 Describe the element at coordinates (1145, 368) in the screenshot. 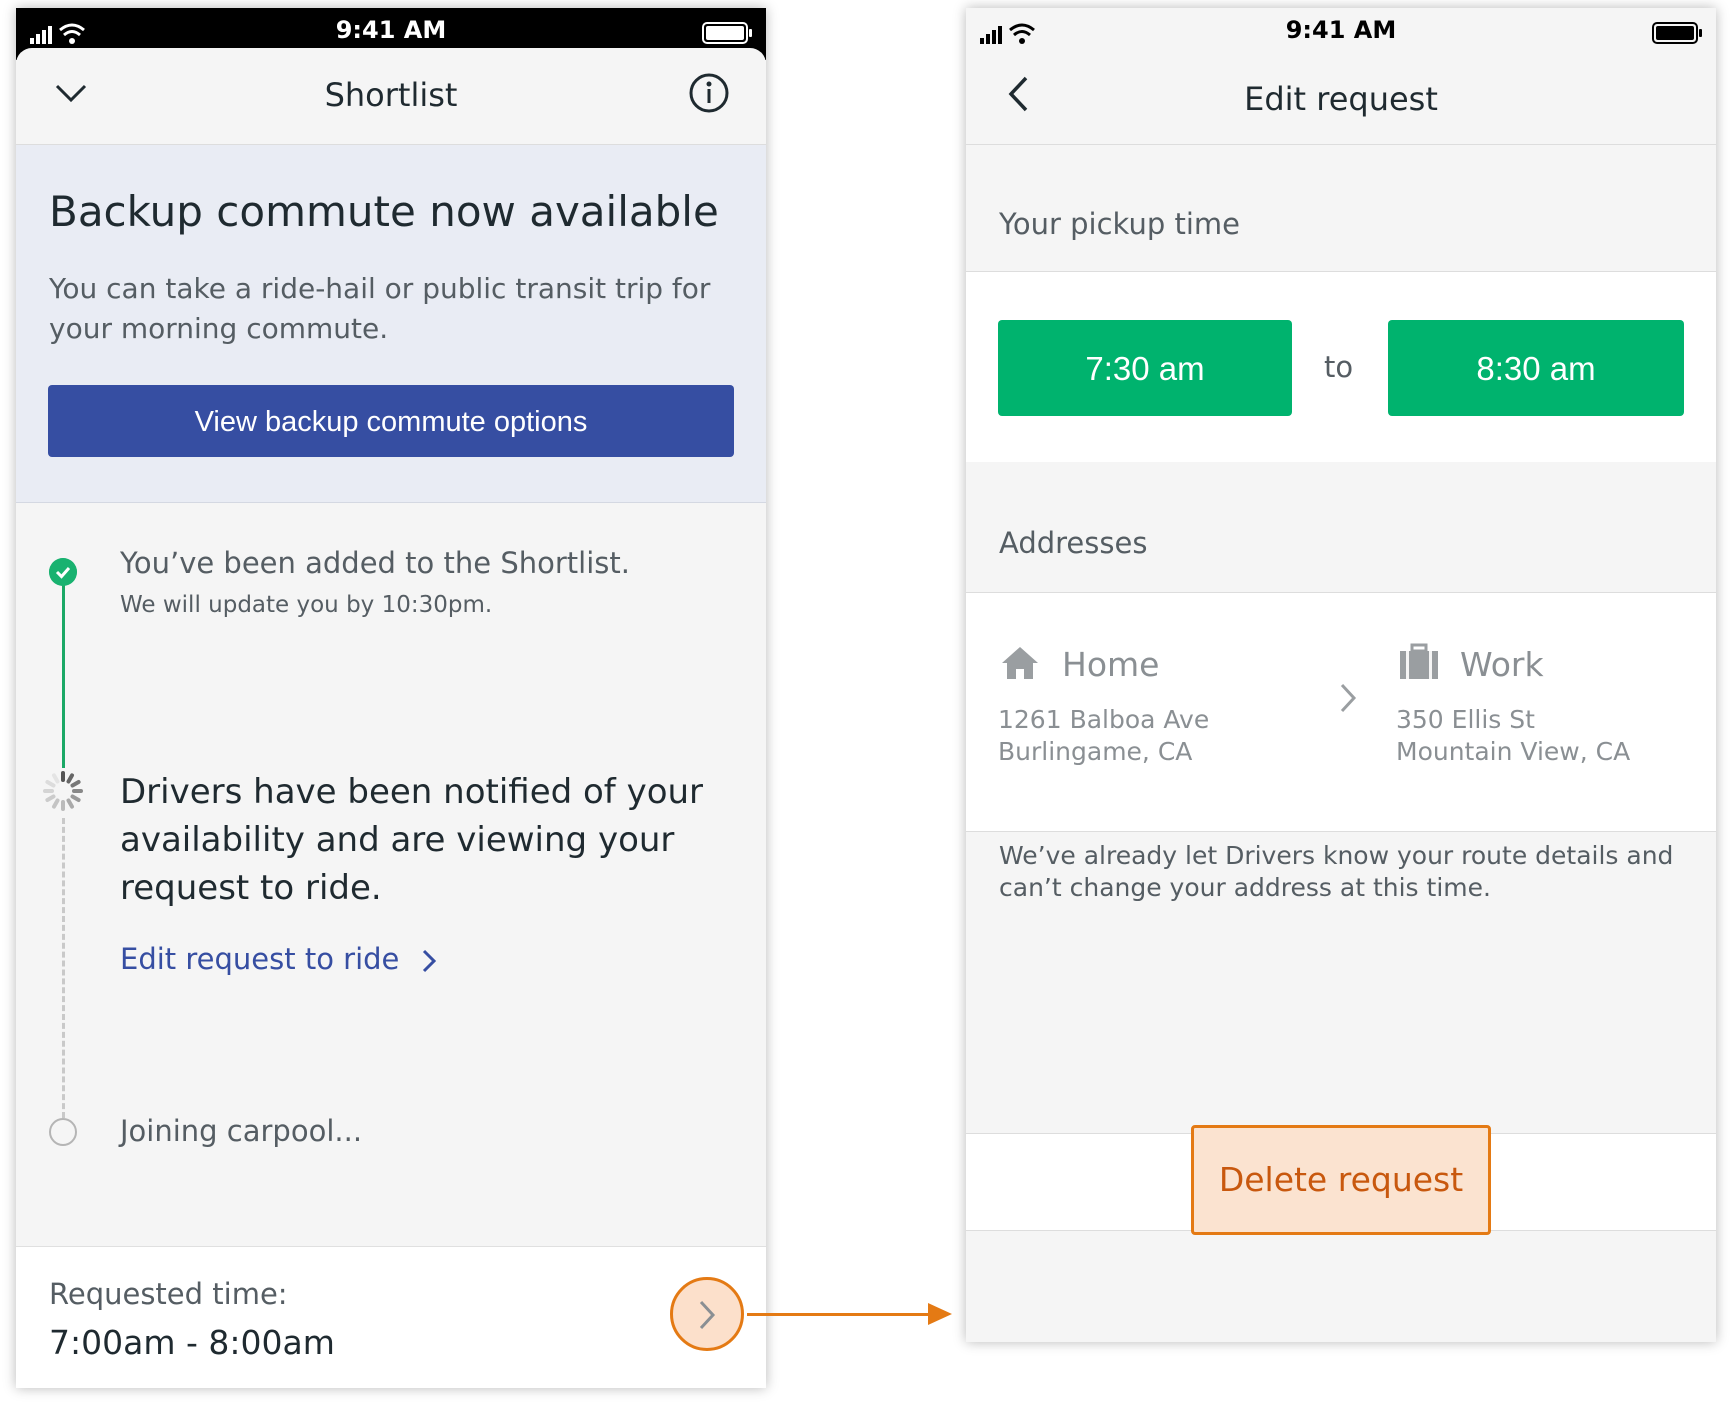

I see `start-time-button: 7:30 am` at that location.